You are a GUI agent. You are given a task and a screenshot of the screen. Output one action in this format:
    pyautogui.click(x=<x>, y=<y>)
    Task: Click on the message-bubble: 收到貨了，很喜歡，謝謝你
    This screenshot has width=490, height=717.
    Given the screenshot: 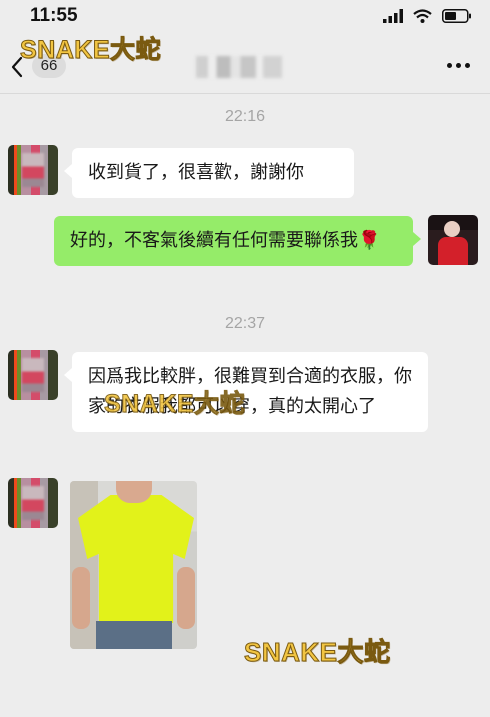 What is the action you would take?
    pyautogui.click(x=209, y=173)
    